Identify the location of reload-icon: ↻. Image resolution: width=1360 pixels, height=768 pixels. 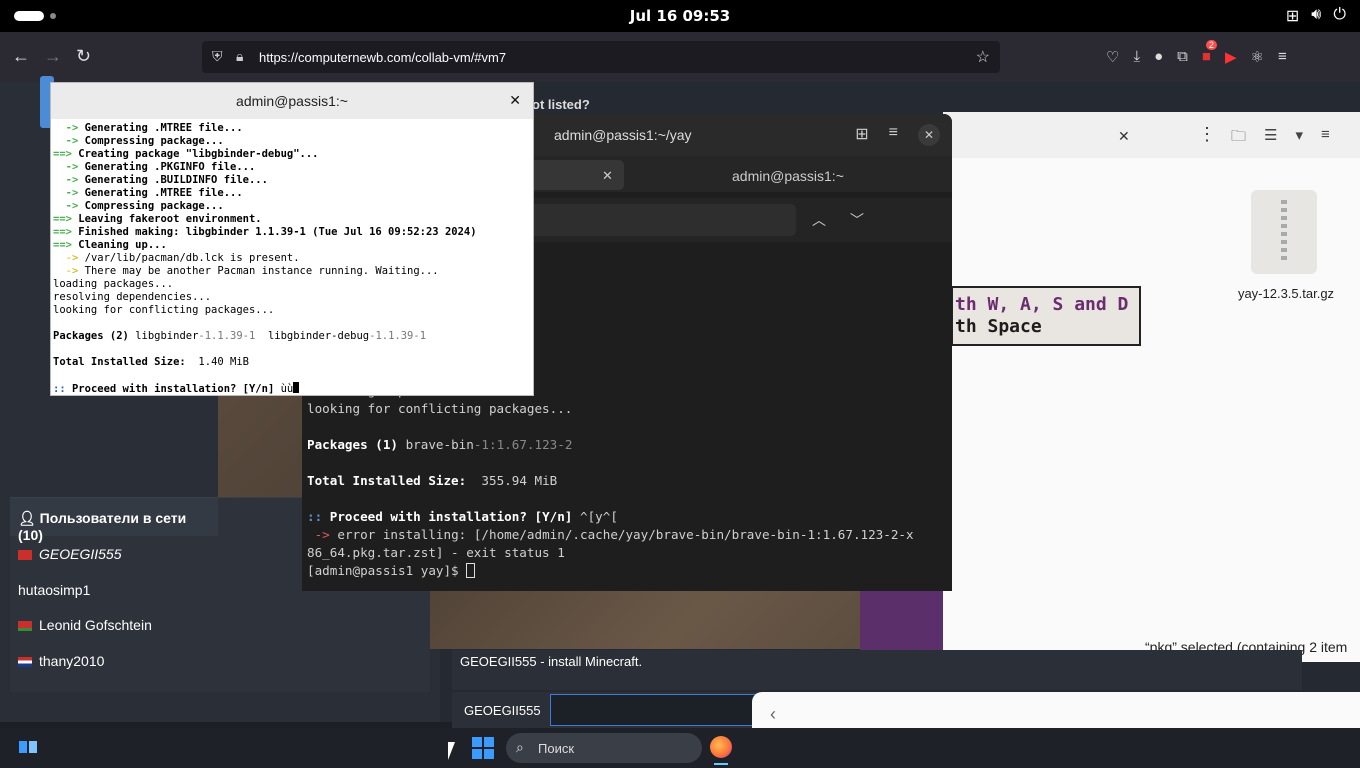
(83, 56).